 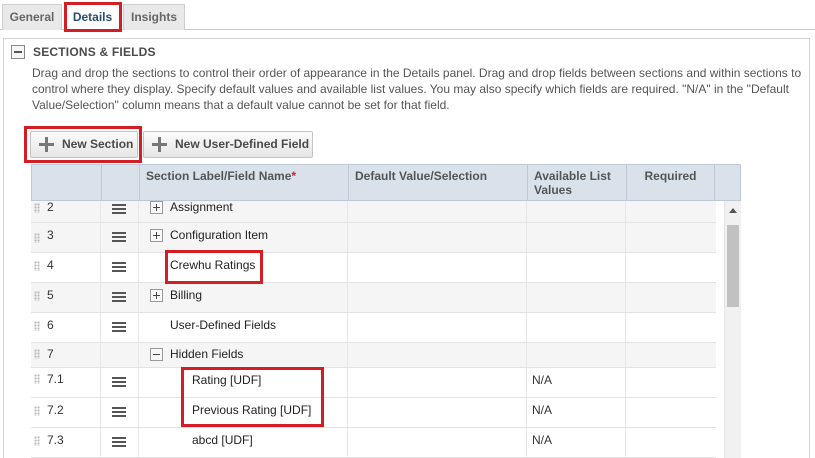 I want to click on order-cell: 7, so click(x=66, y=355).